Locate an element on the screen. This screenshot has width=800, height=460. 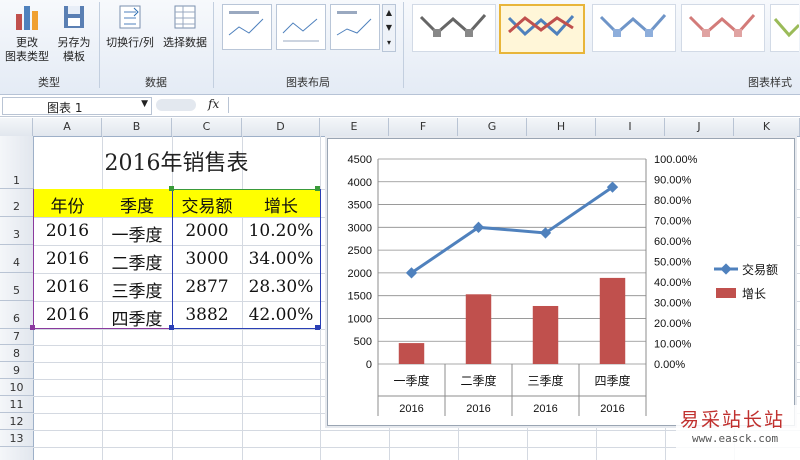
chart-type-icon is located at coordinates (27, 18).